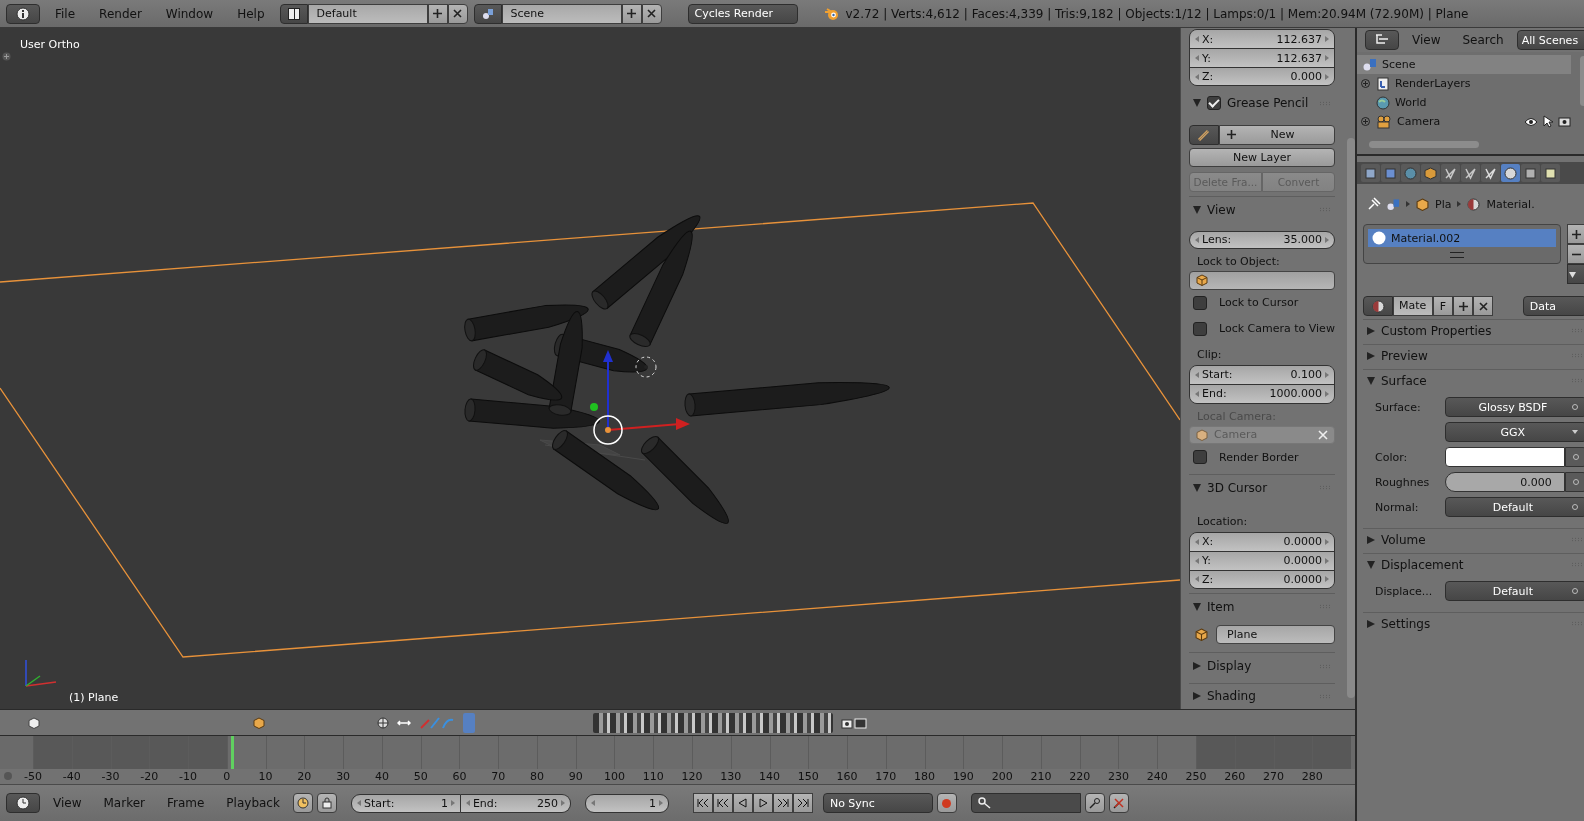 This screenshot has width=1584, height=821. Describe the element at coordinates (946, 803) in the screenshot. I see `record-button` at that location.